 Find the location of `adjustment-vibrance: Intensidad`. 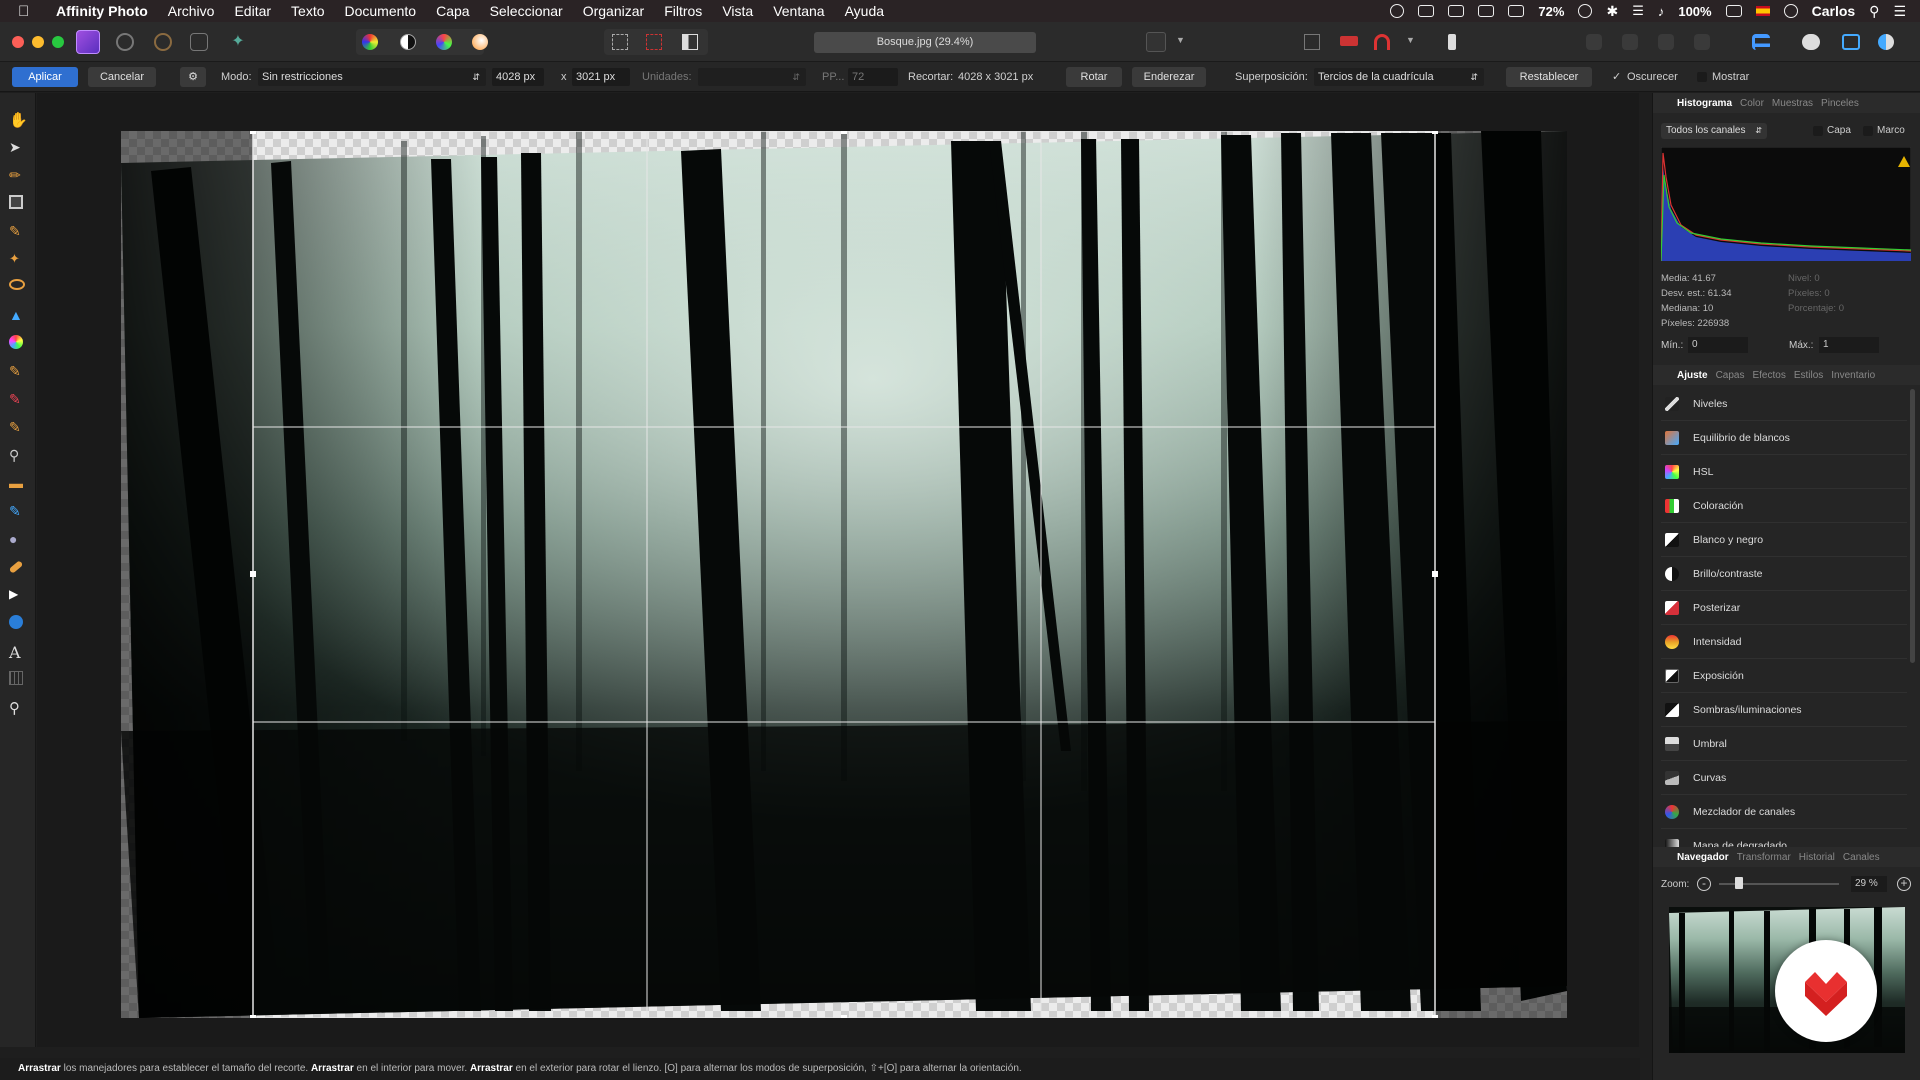

adjustment-vibrance: Intensidad is located at coordinates (1784, 642).